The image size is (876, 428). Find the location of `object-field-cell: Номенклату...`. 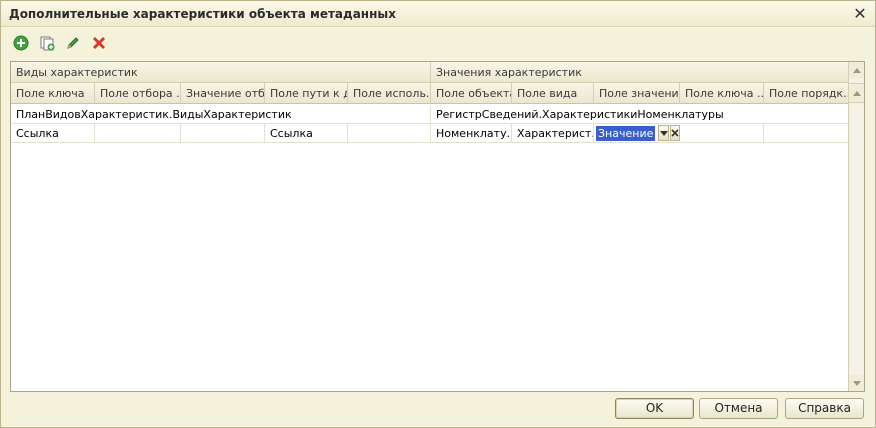

object-field-cell: Номенклату... is located at coordinates (471, 133).